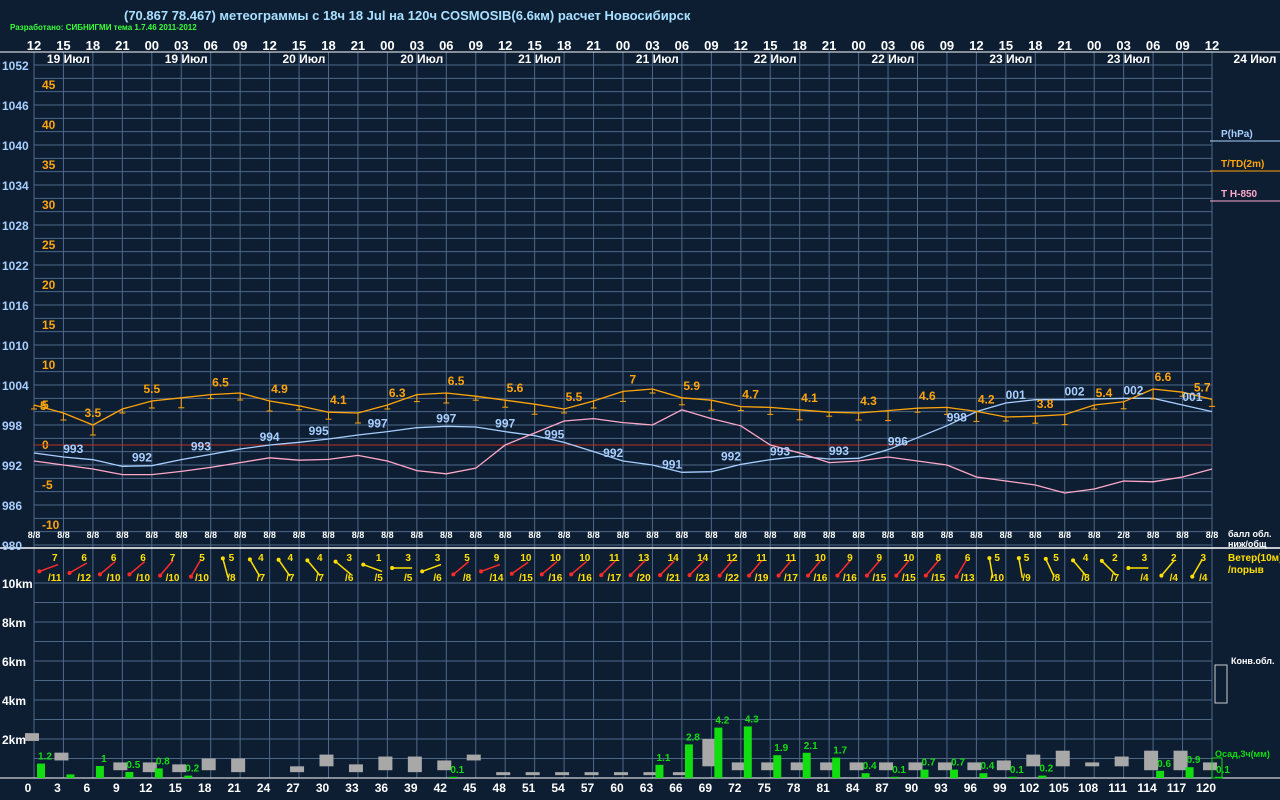 This screenshot has width=1280, height=800. I want to click on wind-gust-label: /4, so click(1174, 578).